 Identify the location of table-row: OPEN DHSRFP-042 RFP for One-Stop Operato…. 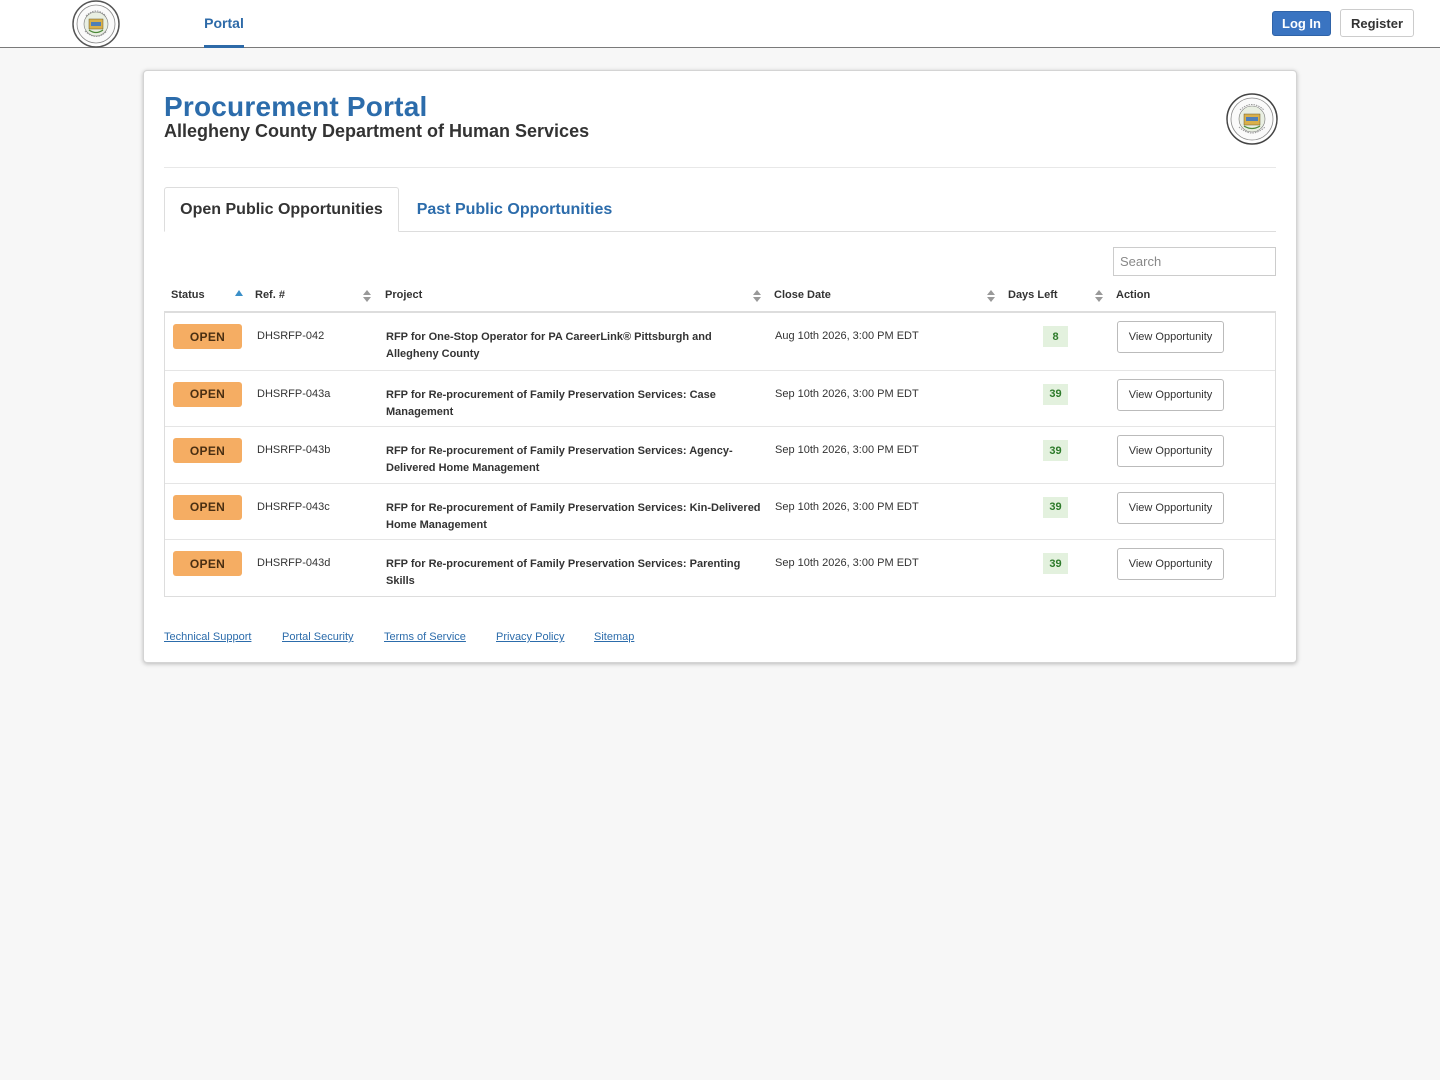
(720, 341).